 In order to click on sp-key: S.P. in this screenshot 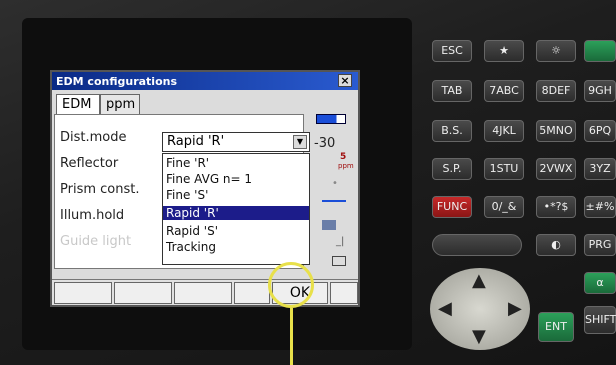, I will do `click(452, 169)`.